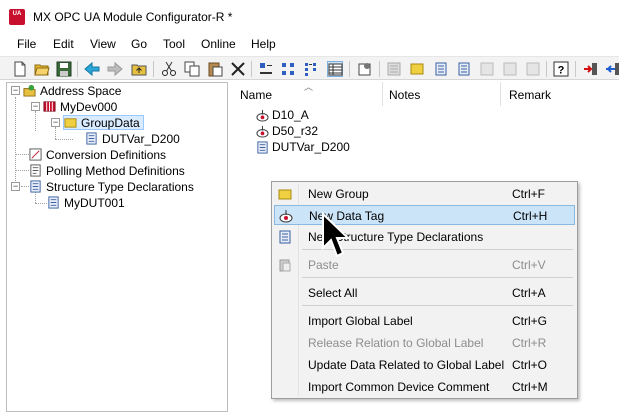 Image resolution: width=619 pixels, height=412 pixels. What do you see at coordinates (92, 69) in the screenshot?
I see `back-icon` at bounding box center [92, 69].